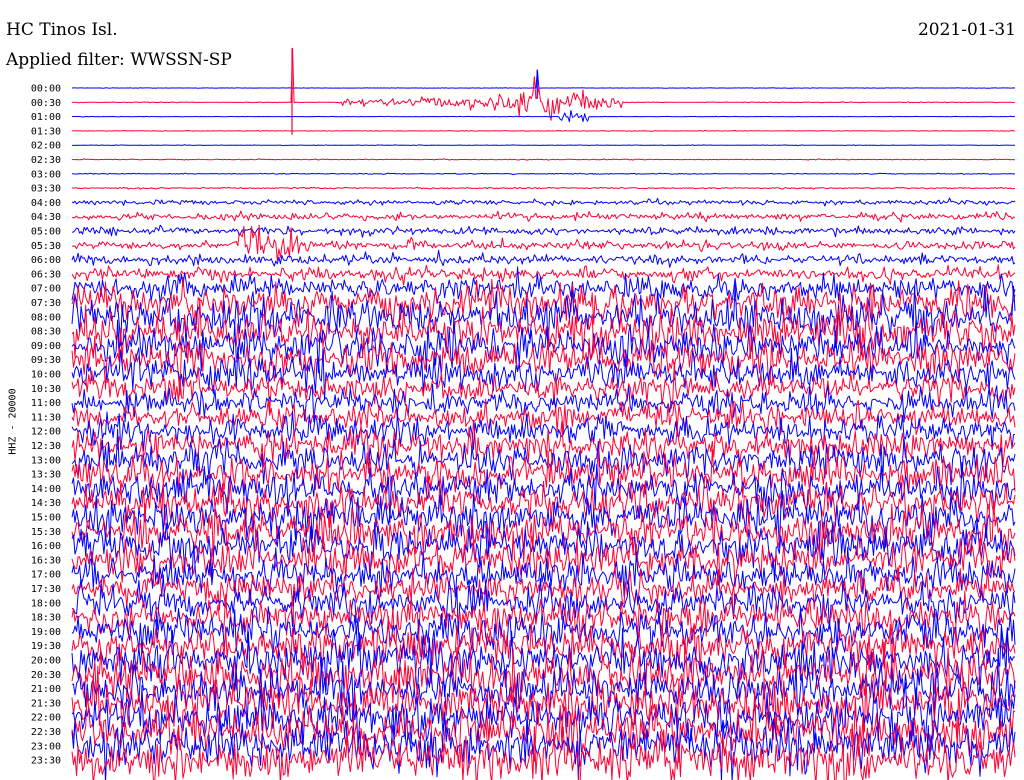  What do you see at coordinates (46, 618) in the screenshot?
I see `row-time-label: 18:30` at bounding box center [46, 618].